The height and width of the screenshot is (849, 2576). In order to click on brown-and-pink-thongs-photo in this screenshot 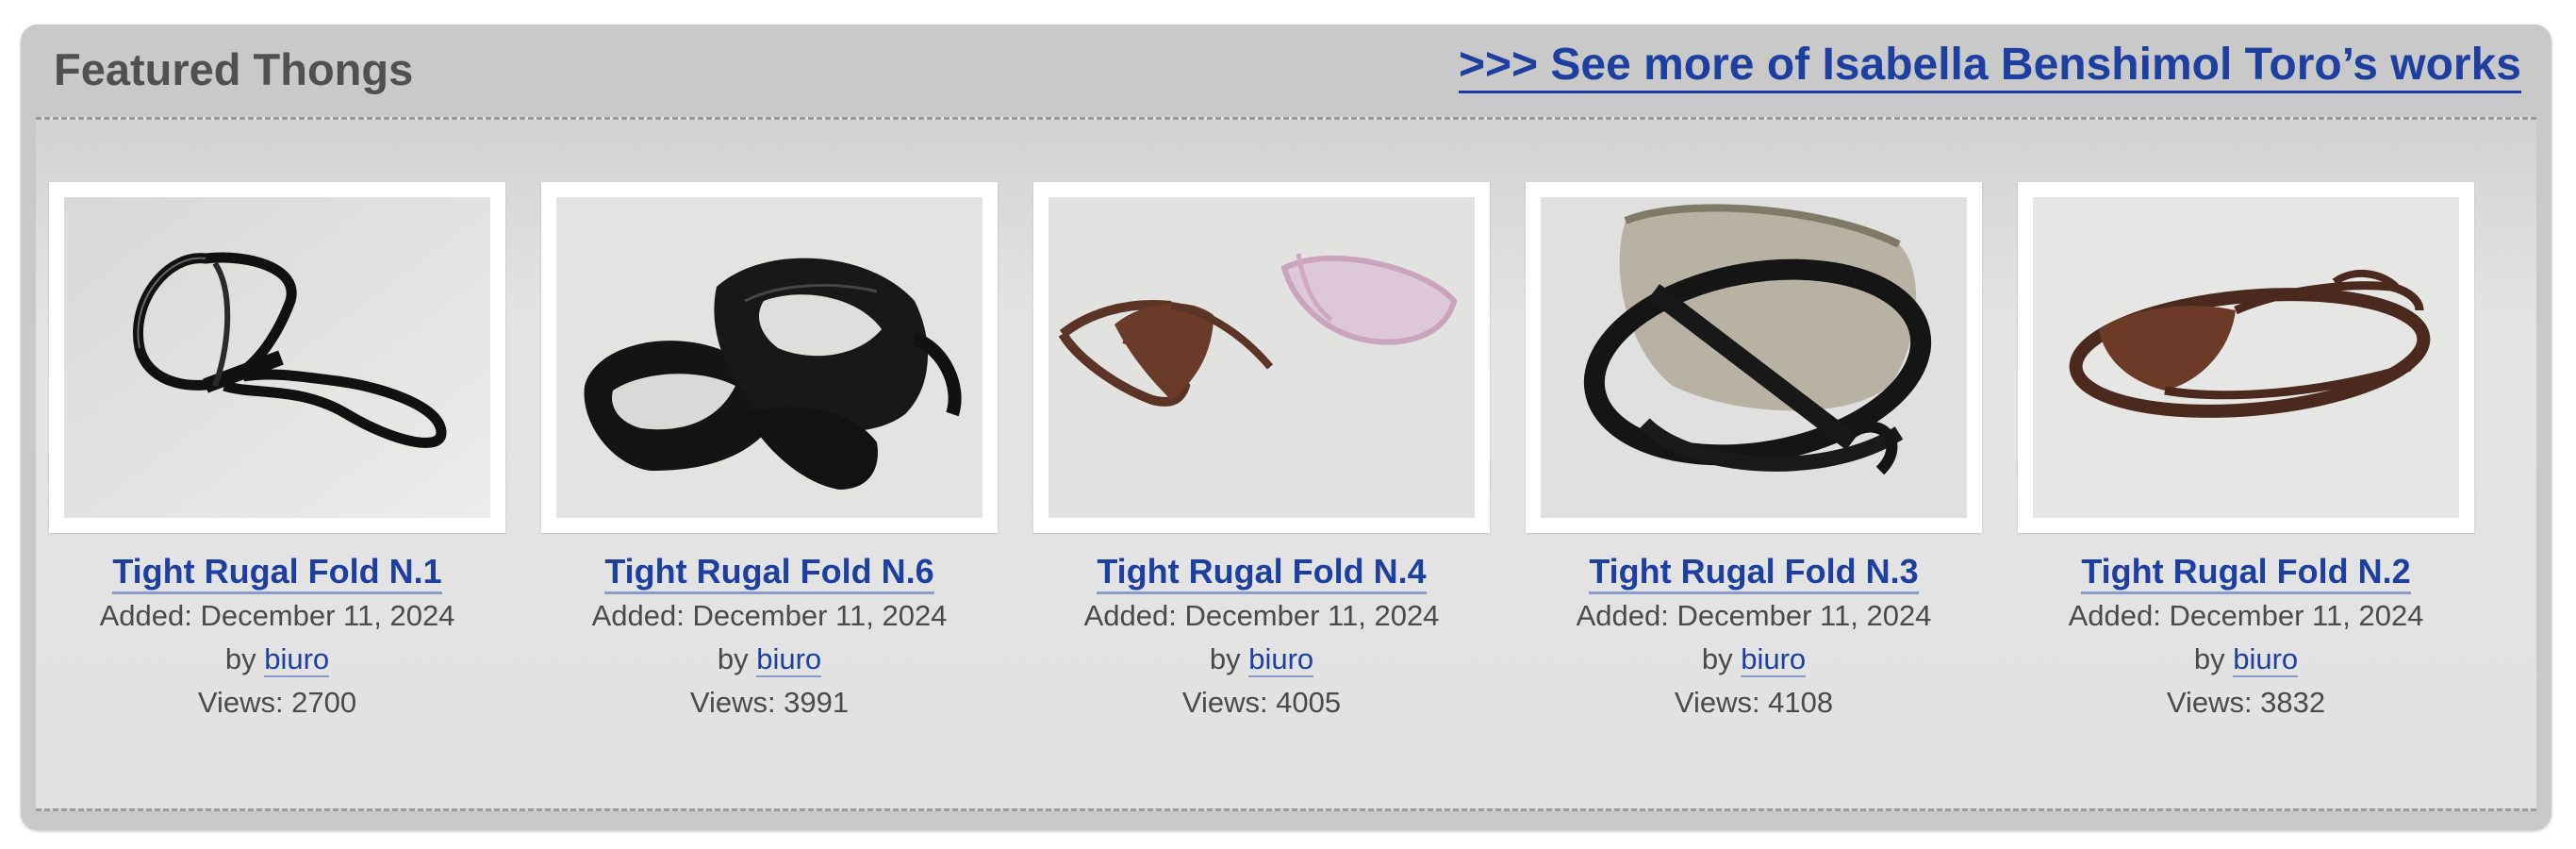, I will do `click(1262, 357)`.